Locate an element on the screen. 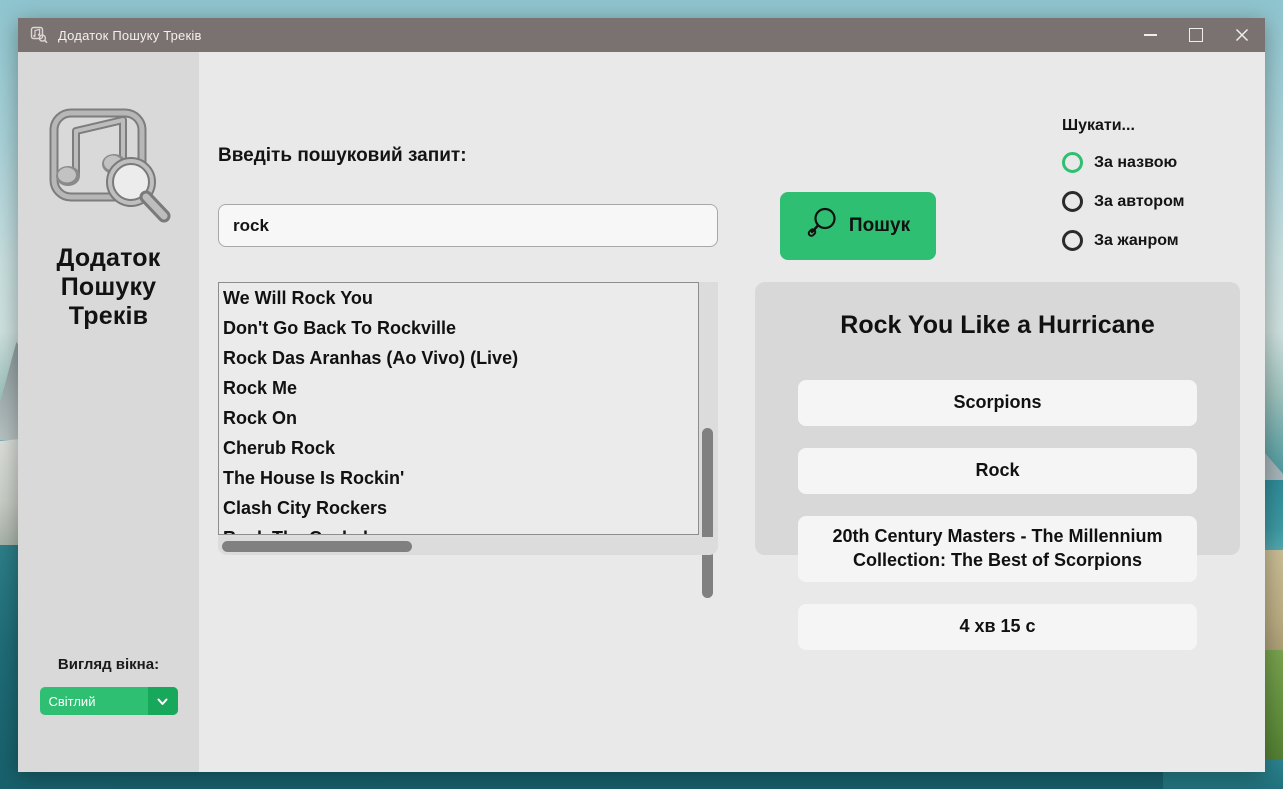  track-detail-field-3: 4 хв 15 с is located at coordinates (997, 626).